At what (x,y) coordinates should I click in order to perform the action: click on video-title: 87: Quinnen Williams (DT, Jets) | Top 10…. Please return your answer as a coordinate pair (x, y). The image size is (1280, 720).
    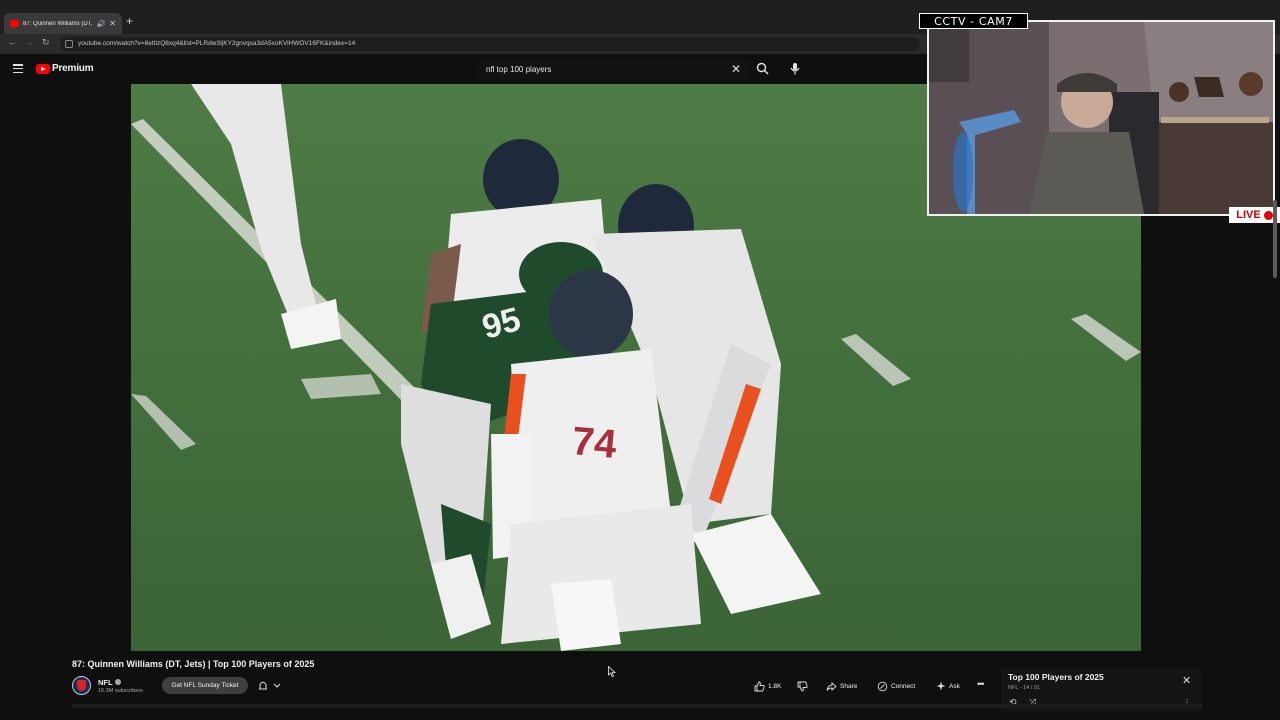
    Looking at the image, I should click on (193, 664).